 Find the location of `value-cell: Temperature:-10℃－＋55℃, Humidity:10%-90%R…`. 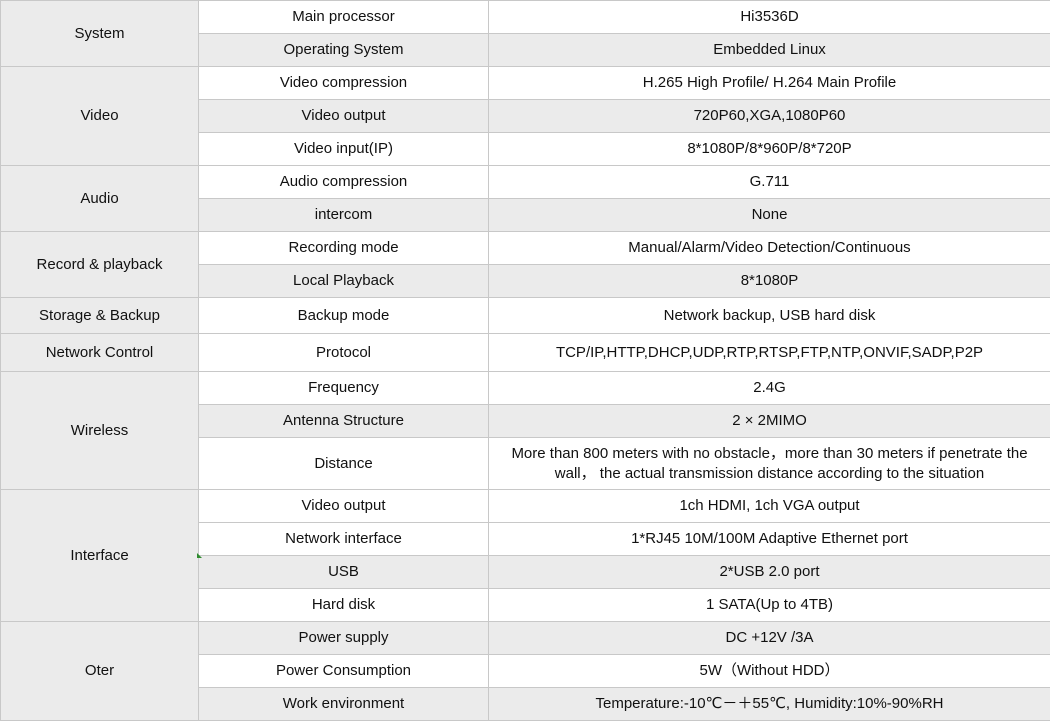

value-cell: Temperature:-10℃－＋55℃, Humidity:10%-90%R… is located at coordinates (769, 704).